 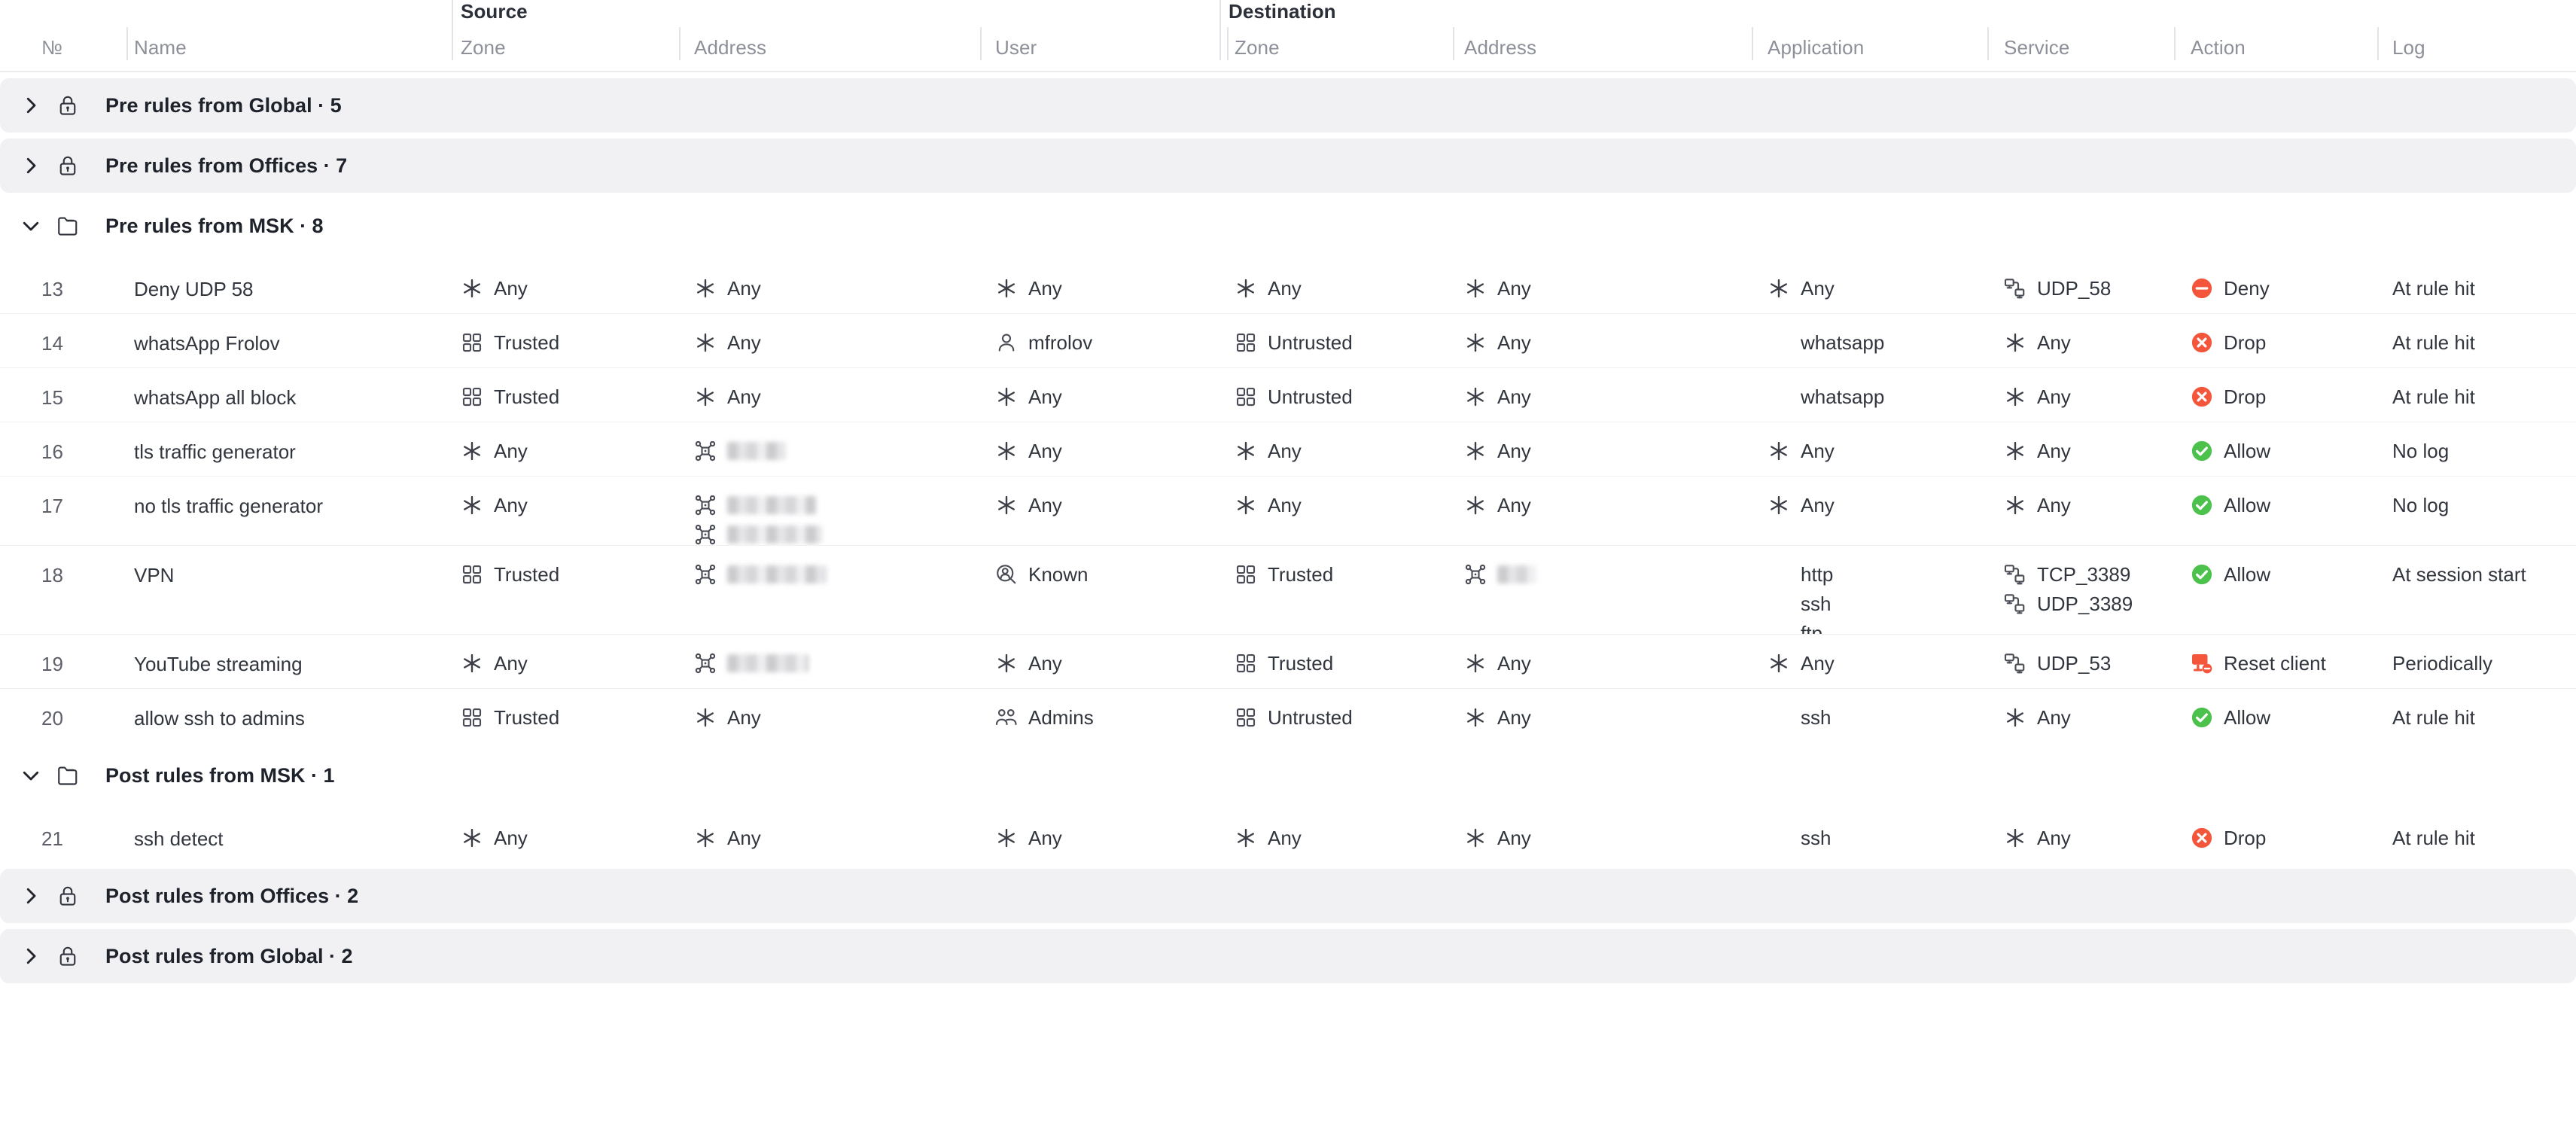 What do you see at coordinates (1042, 574) in the screenshot?
I see `cell-user: Known` at bounding box center [1042, 574].